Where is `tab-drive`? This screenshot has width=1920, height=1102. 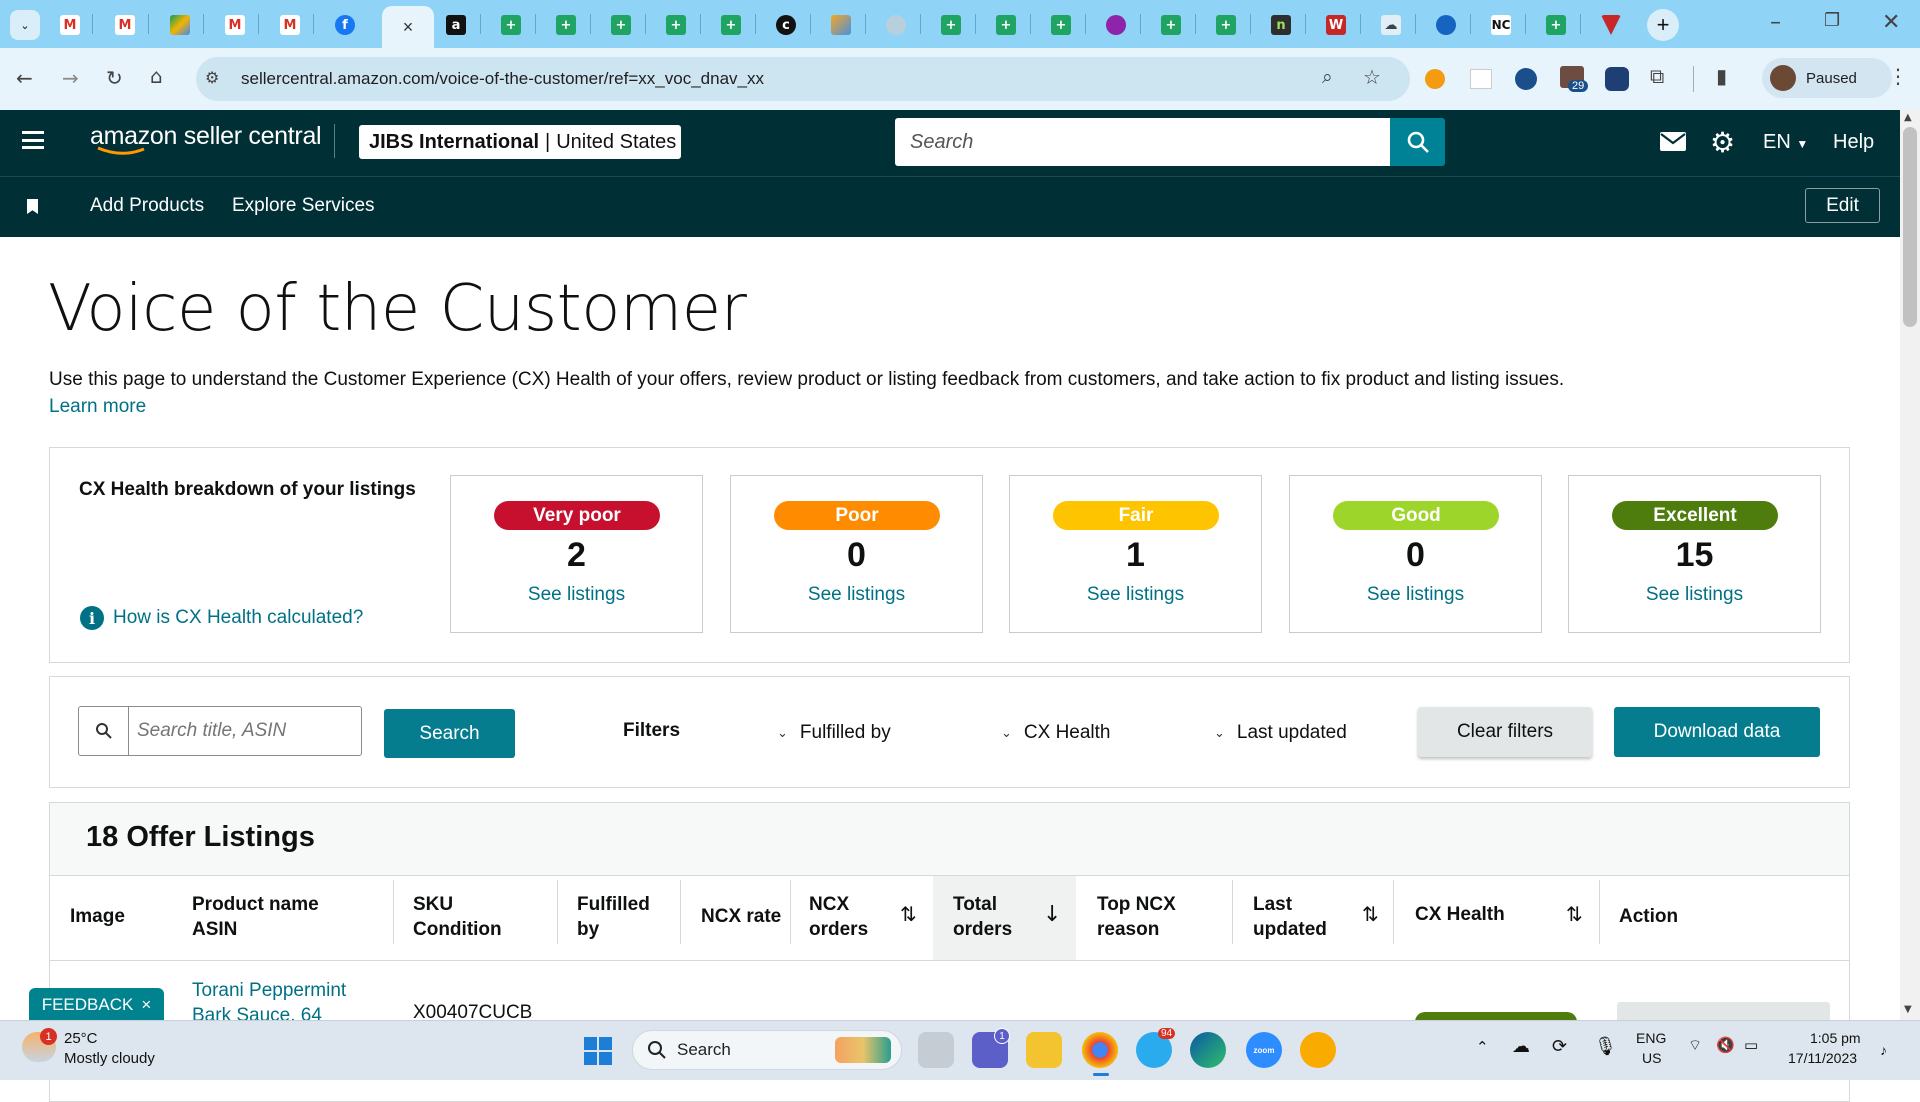 tab-drive is located at coordinates (180, 25).